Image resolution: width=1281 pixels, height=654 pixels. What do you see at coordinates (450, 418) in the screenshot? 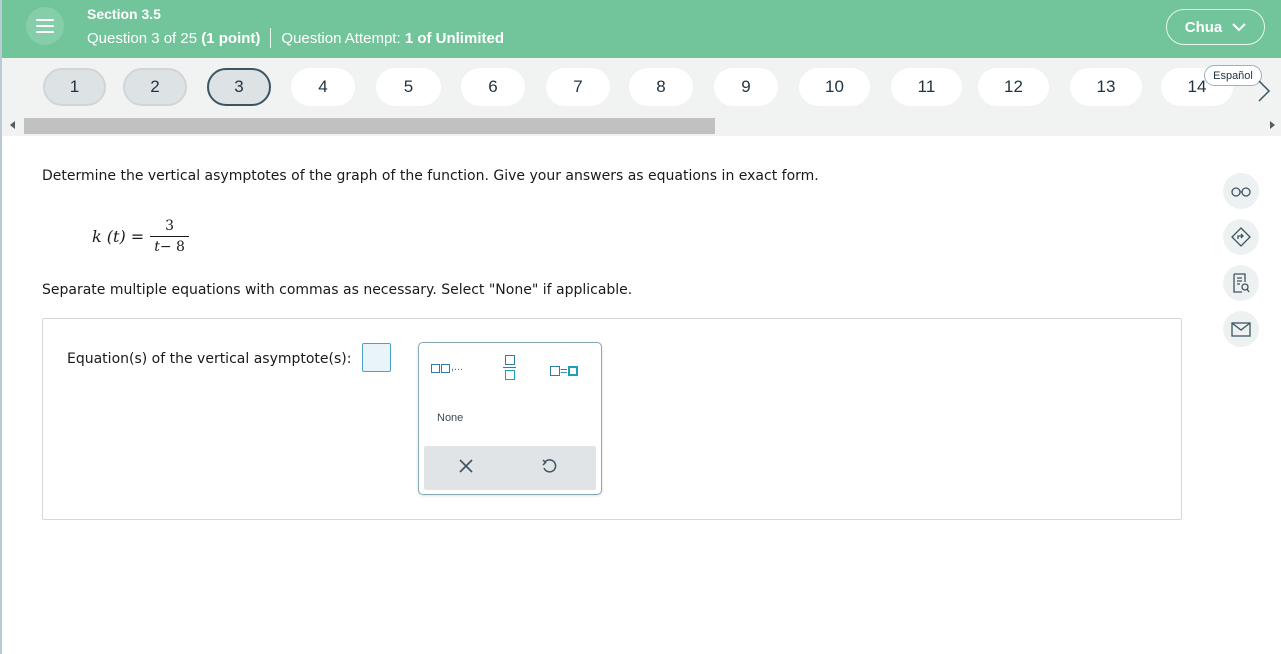
I see `none-button: None` at bounding box center [450, 418].